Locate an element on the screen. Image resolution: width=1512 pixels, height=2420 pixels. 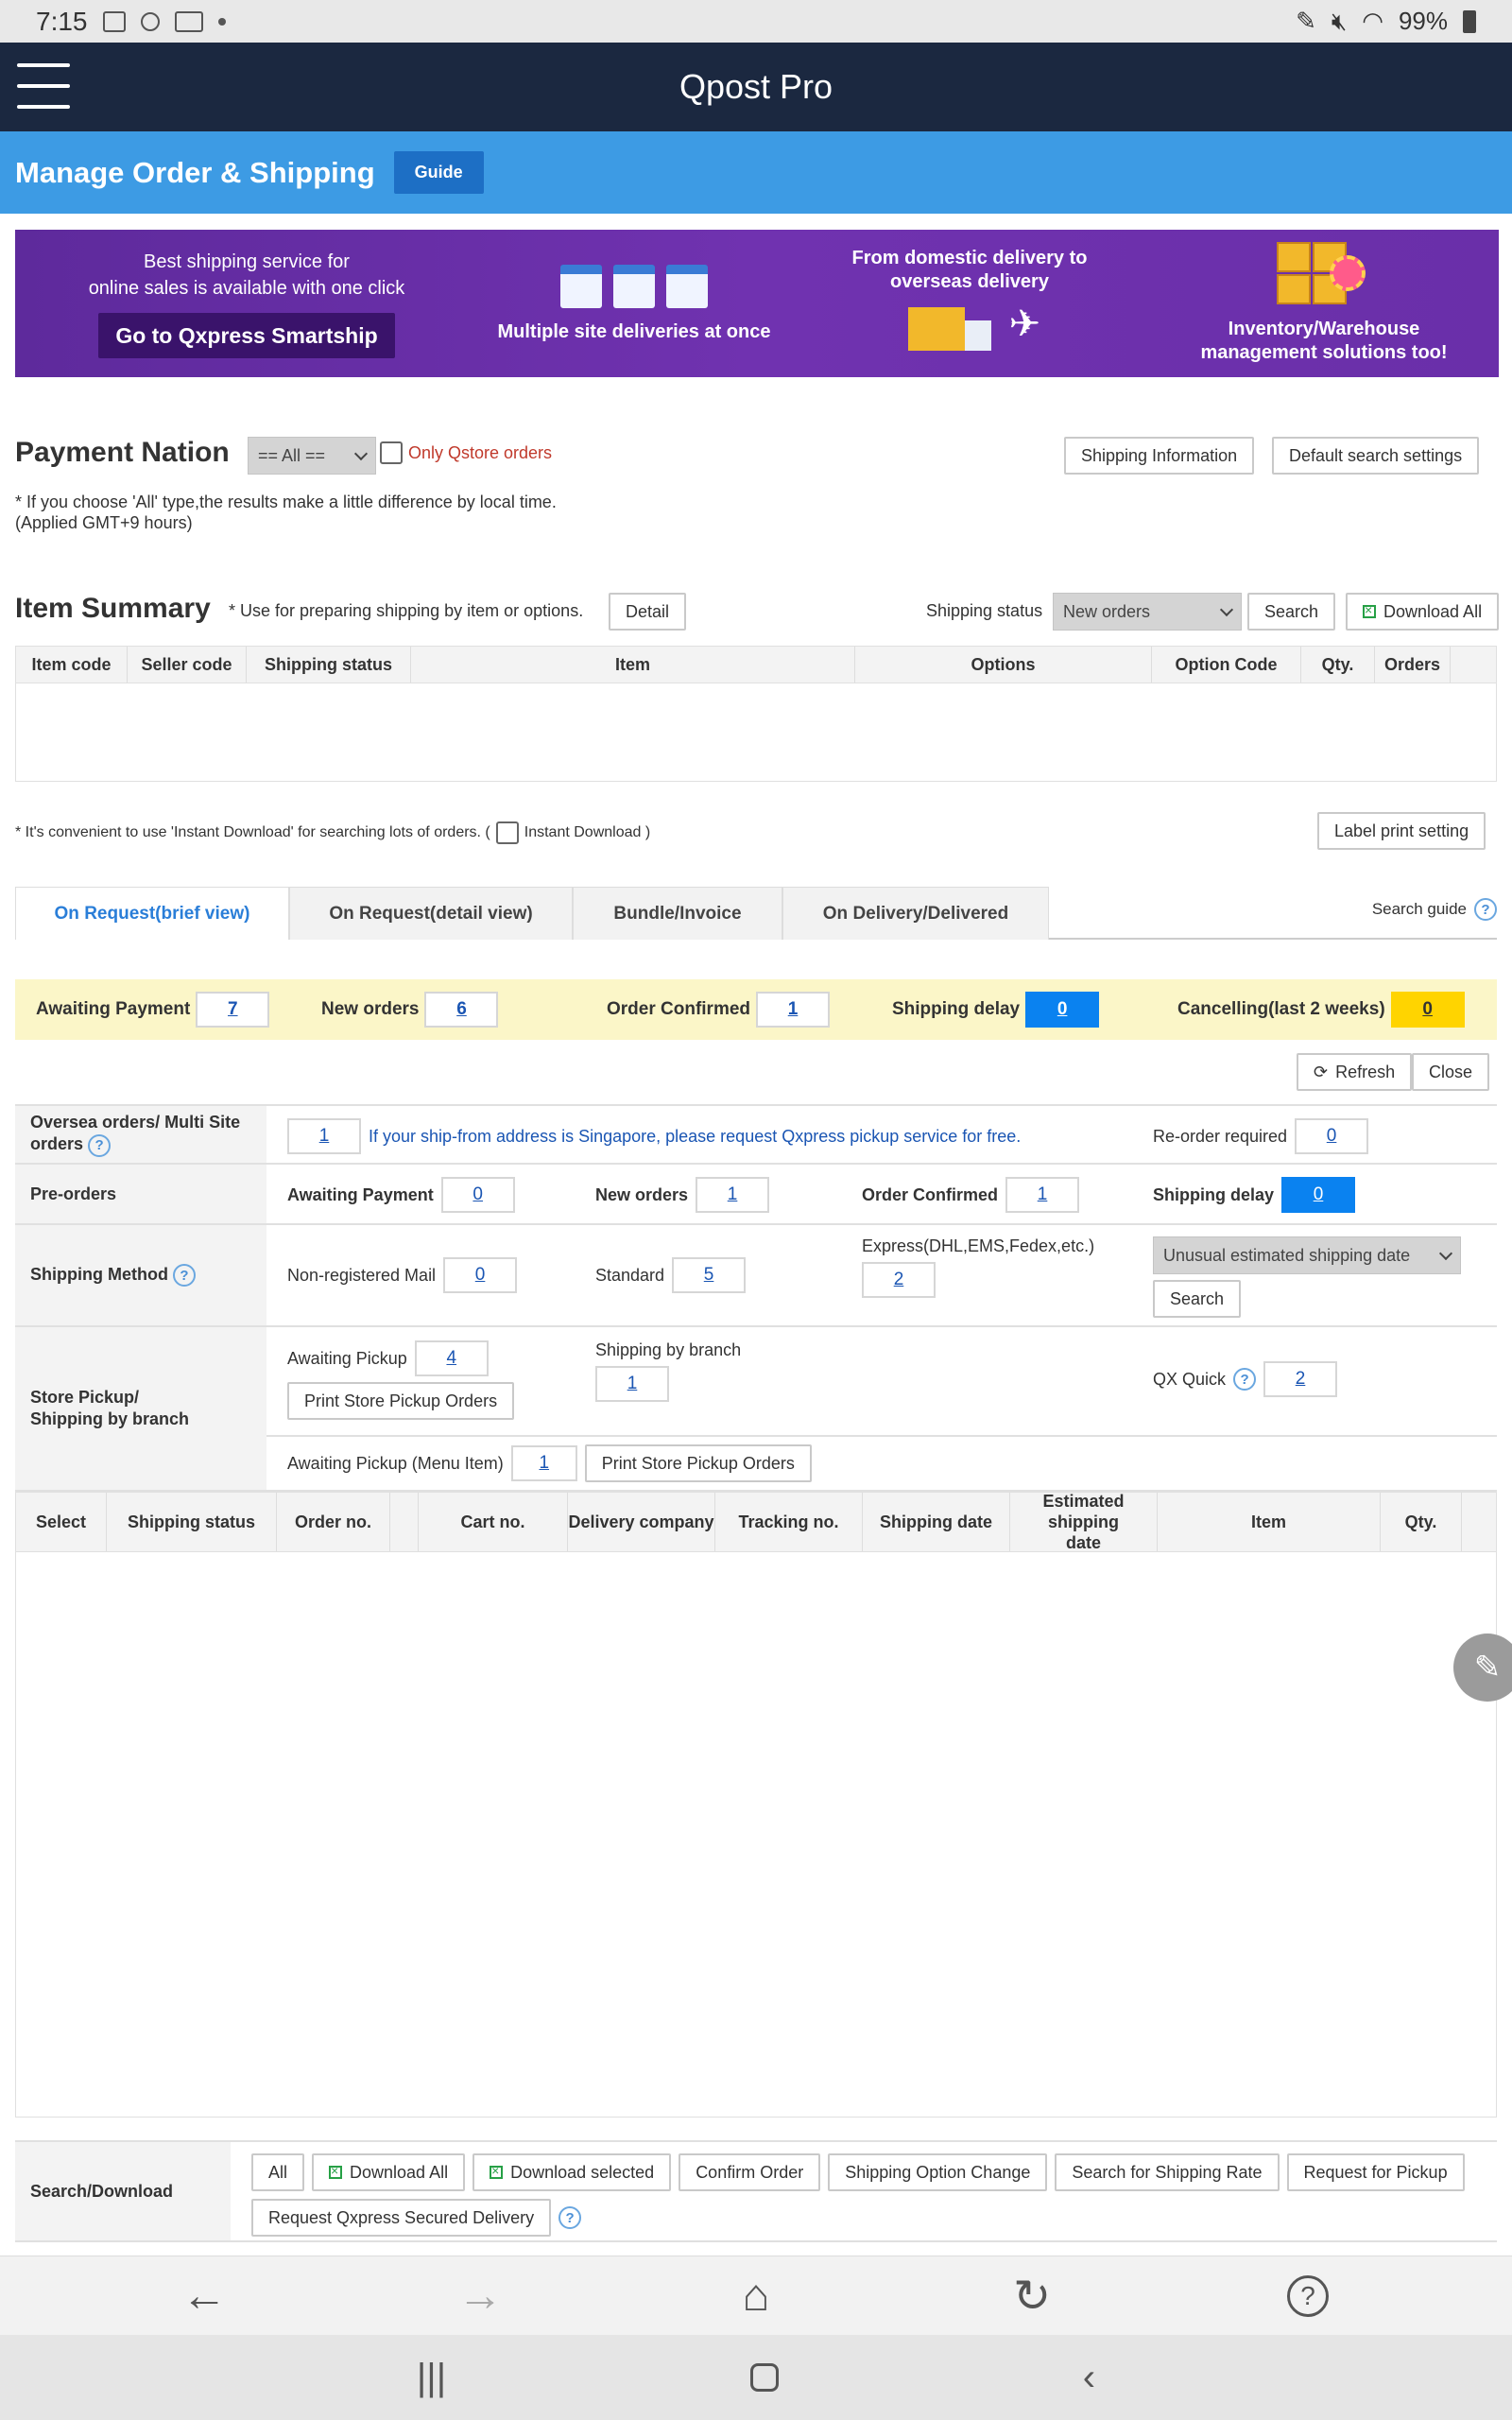
all-button: All is located at coordinates (278, 2172).